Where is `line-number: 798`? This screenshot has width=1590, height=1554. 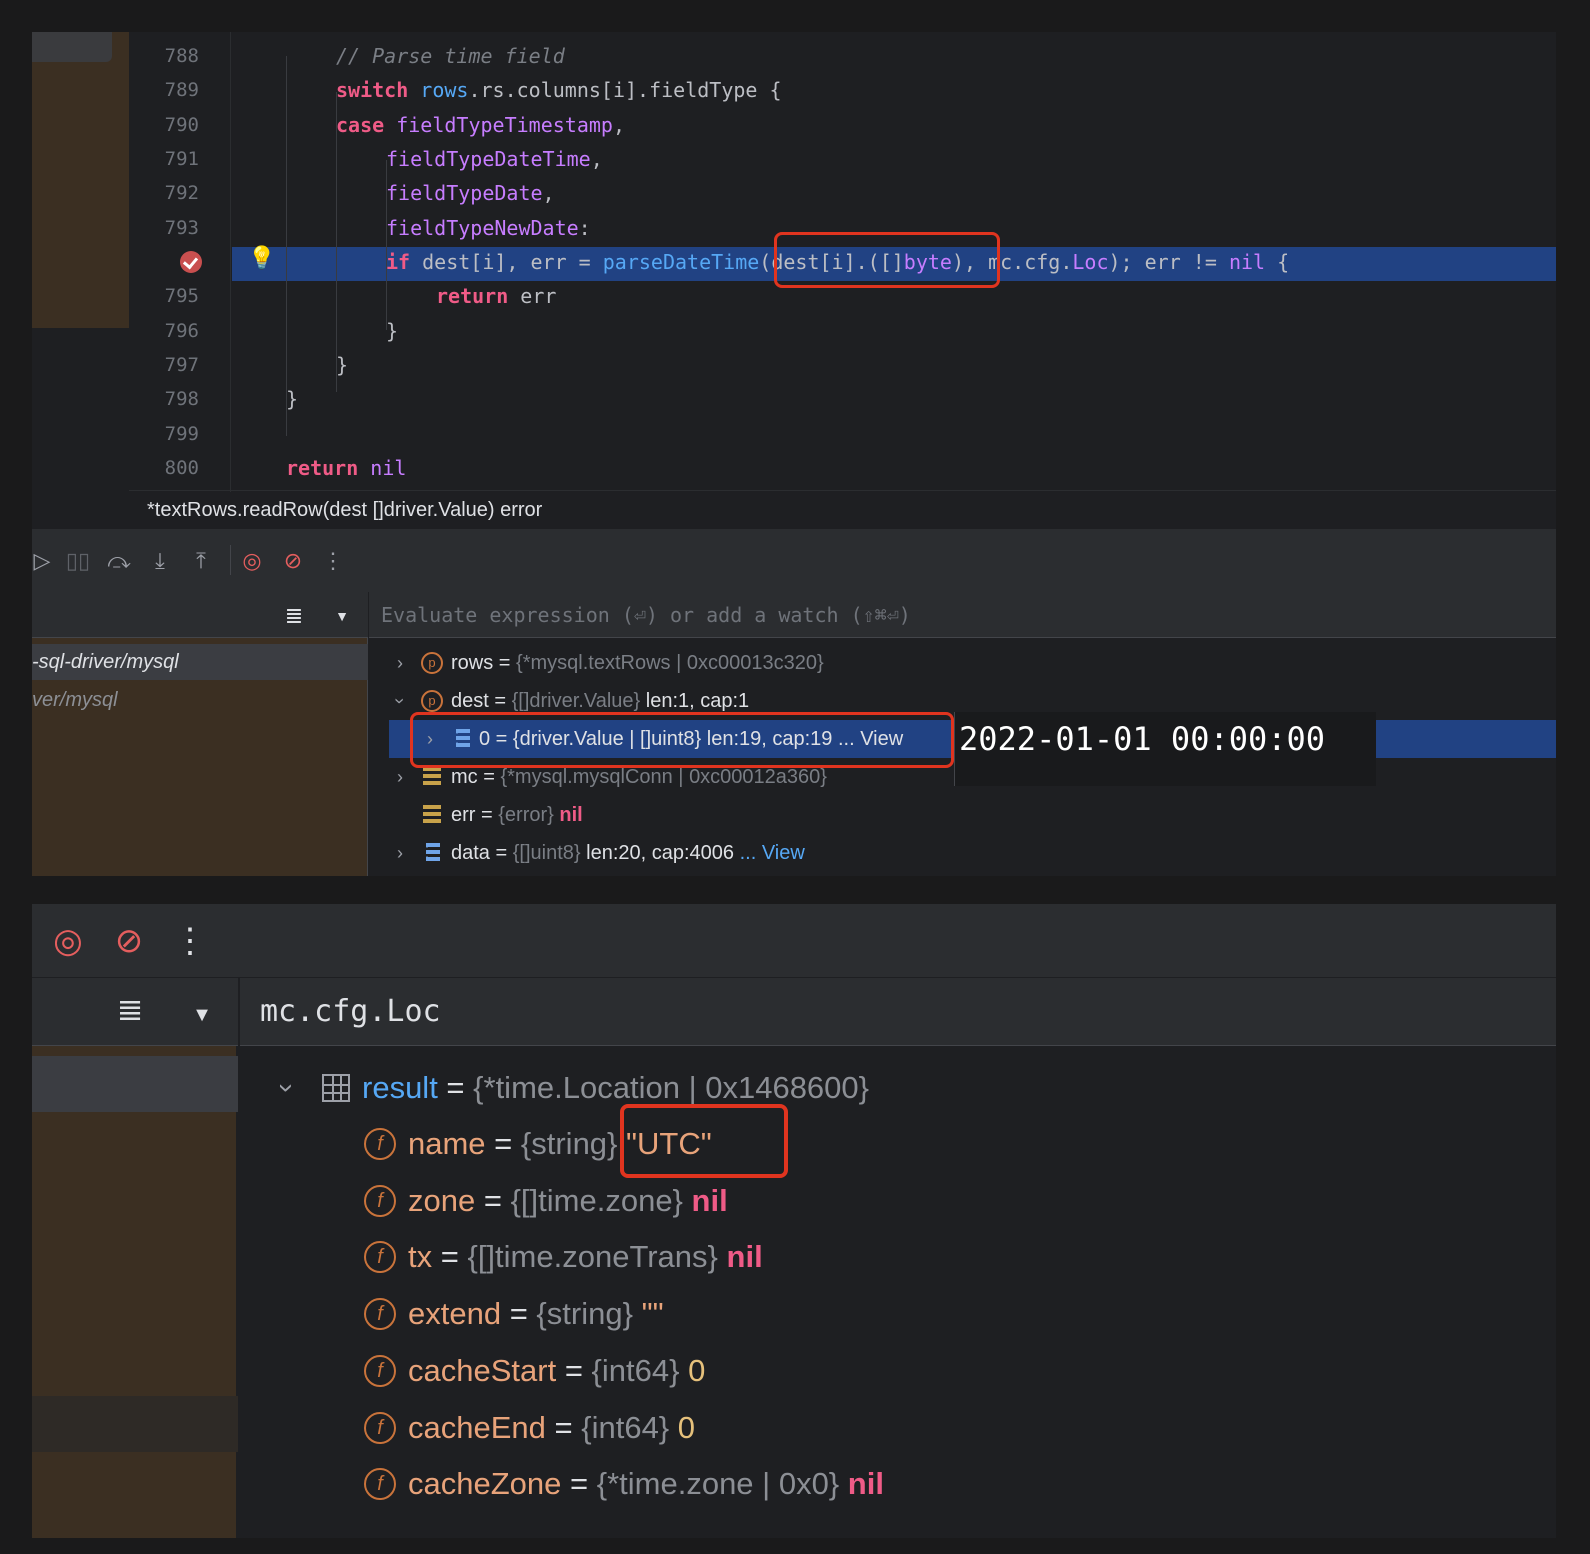 line-number: 798 is located at coordinates (164, 399).